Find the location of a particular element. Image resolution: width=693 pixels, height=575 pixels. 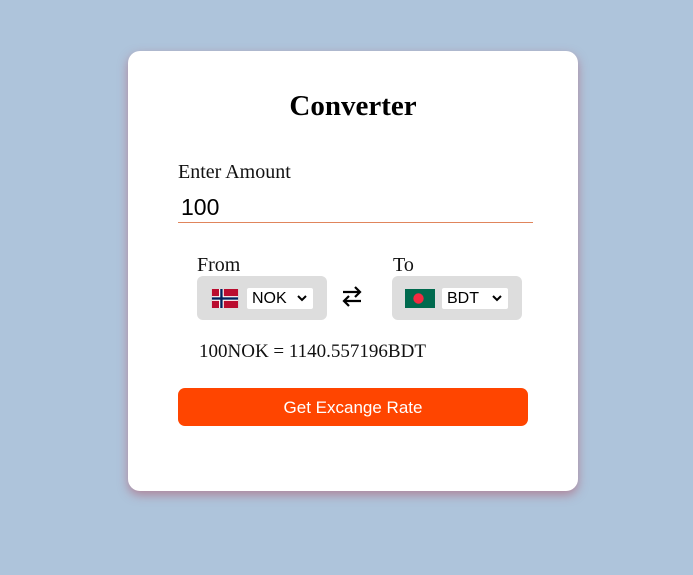

swap-arrows-icon is located at coordinates (352, 296).